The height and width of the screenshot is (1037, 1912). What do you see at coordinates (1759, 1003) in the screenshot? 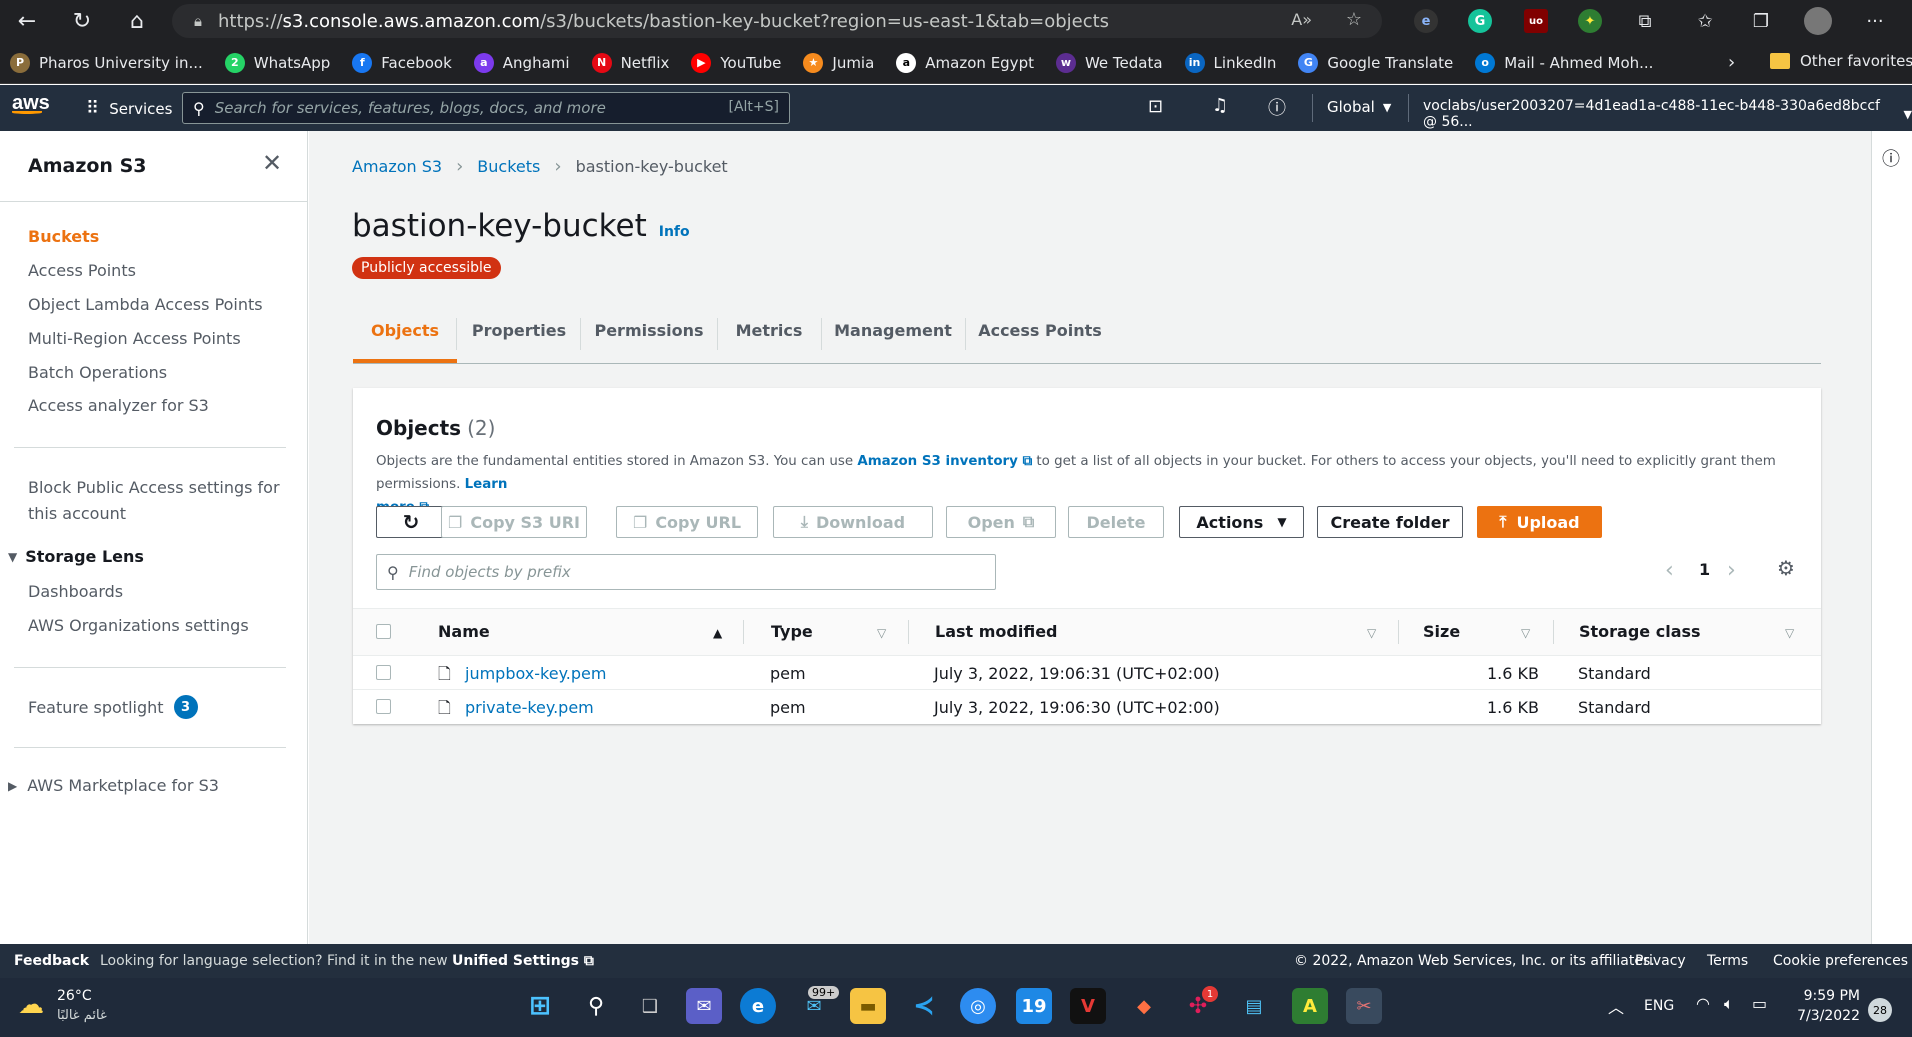
I see `battery-icon: ▭` at bounding box center [1759, 1003].